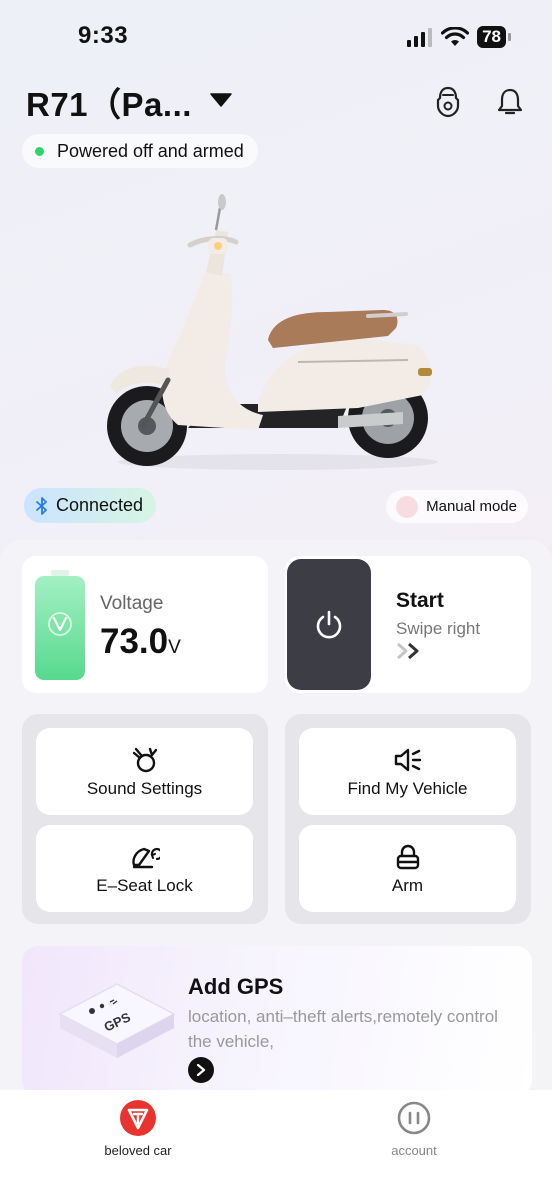 The width and height of the screenshot is (552, 1196). I want to click on find-my-vehicle-button: Find My Vehicle, so click(407, 771).